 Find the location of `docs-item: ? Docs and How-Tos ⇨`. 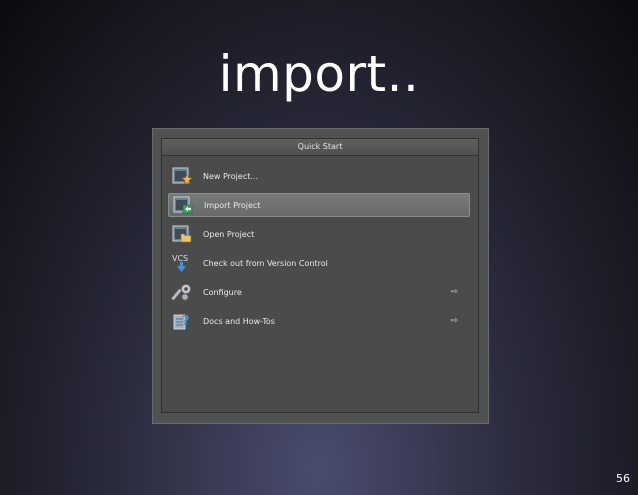

docs-item: ? Docs and How-Tos ⇨ is located at coordinates (319, 321).